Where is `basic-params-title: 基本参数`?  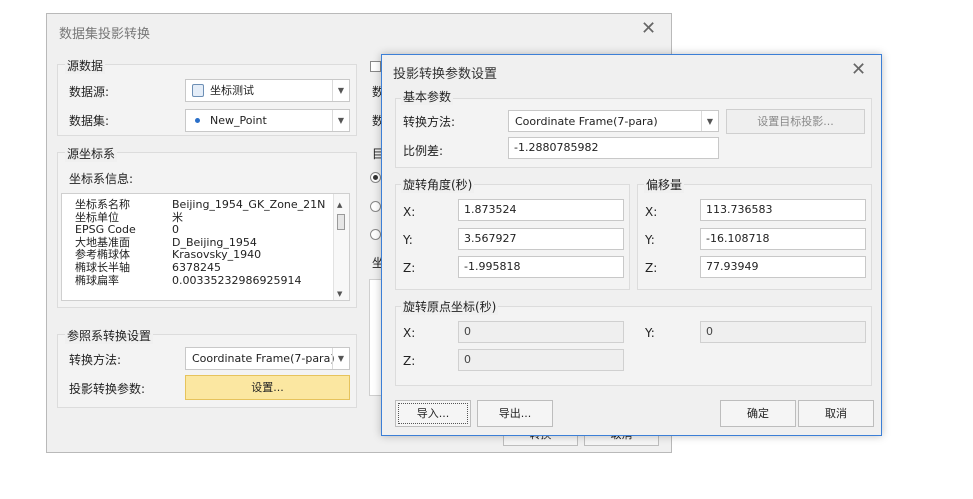 basic-params-title: 基本参数 is located at coordinates (427, 96).